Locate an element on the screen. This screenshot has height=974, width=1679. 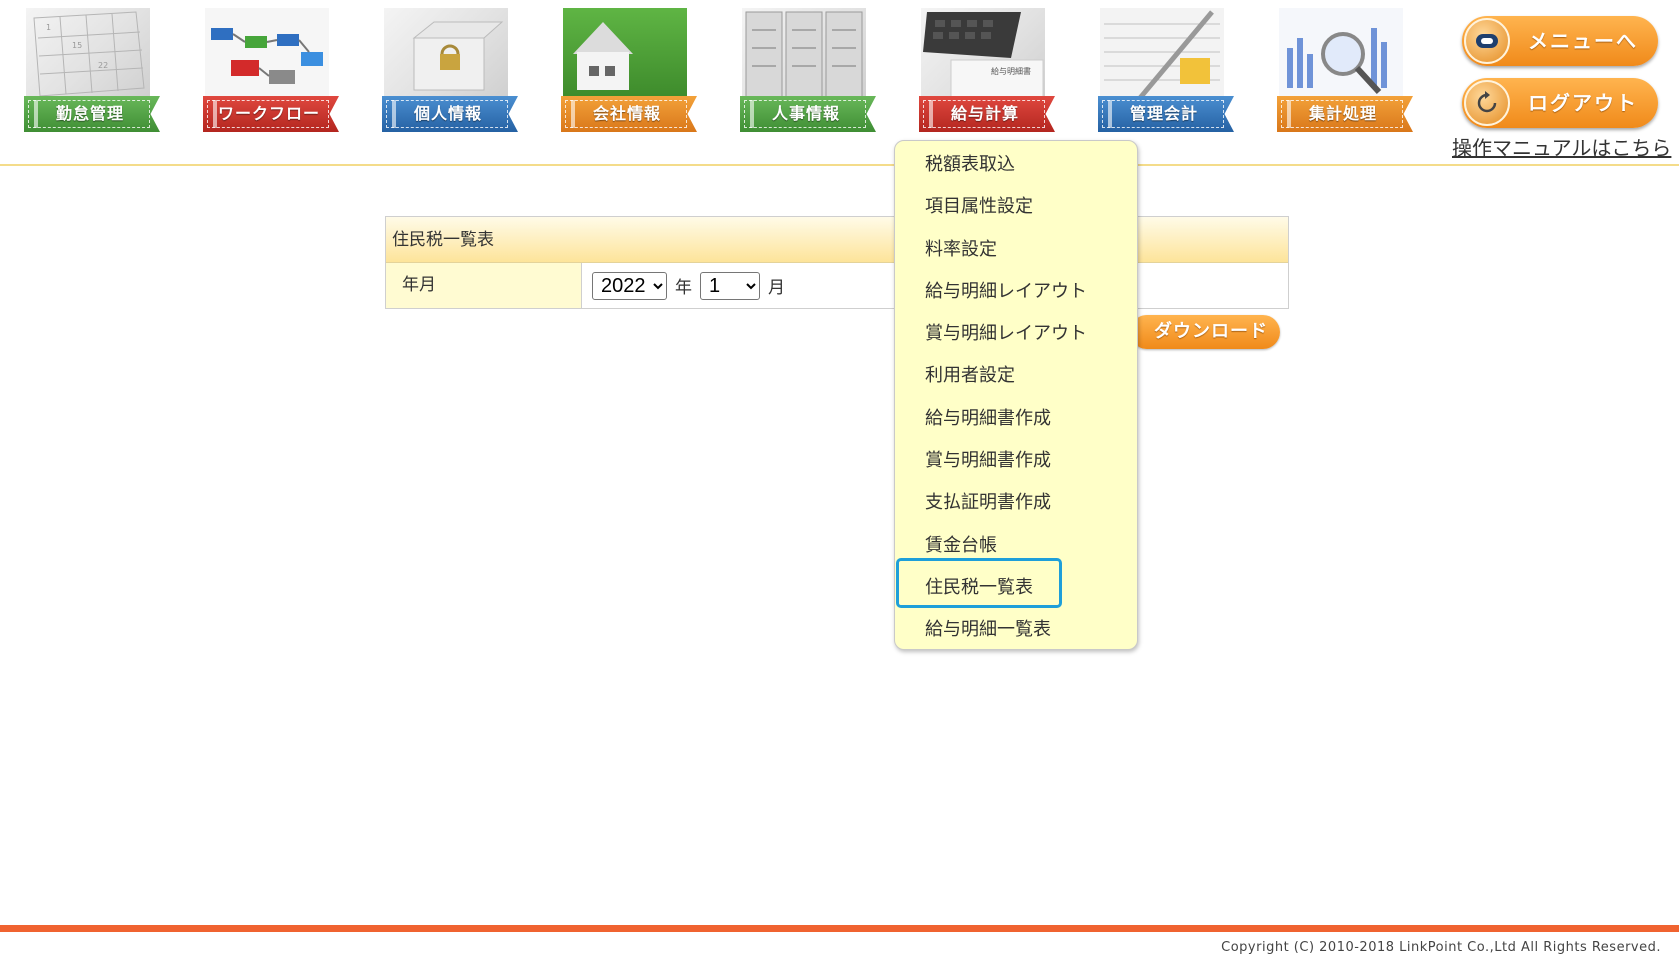
nav-management-accounting: 管理会計 is located at coordinates (1166, 70).